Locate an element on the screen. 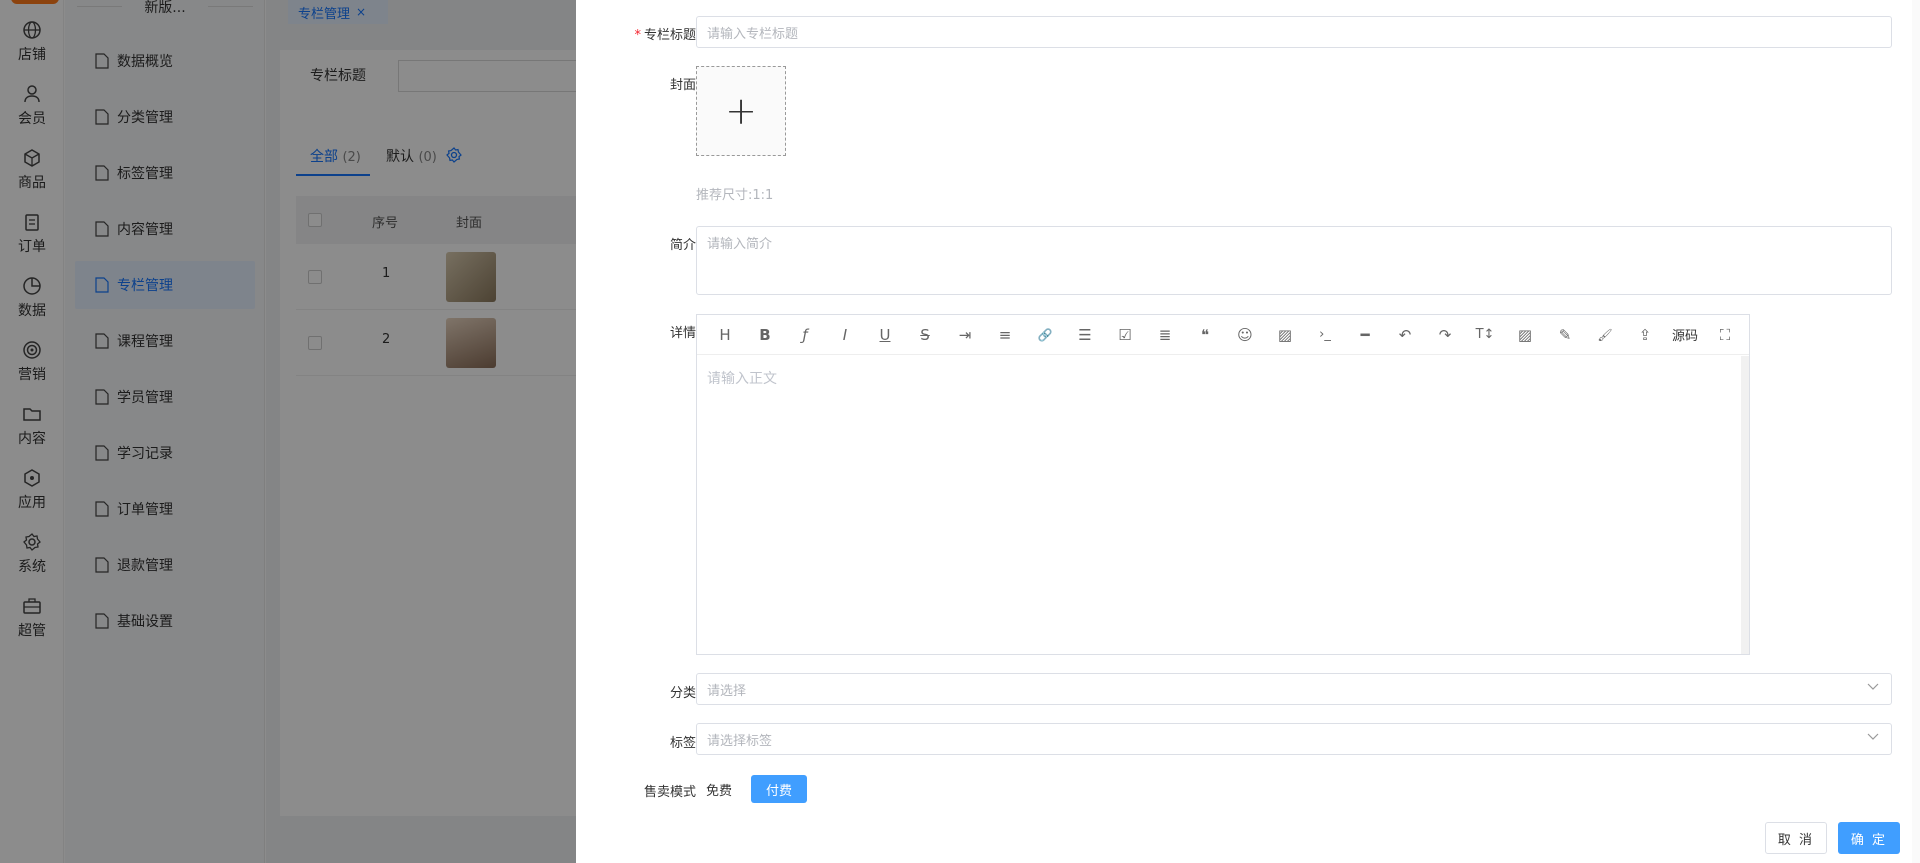 The image size is (1920, 863). horizontal-rule-icon: ━ is located at coordinates (1365, 335).